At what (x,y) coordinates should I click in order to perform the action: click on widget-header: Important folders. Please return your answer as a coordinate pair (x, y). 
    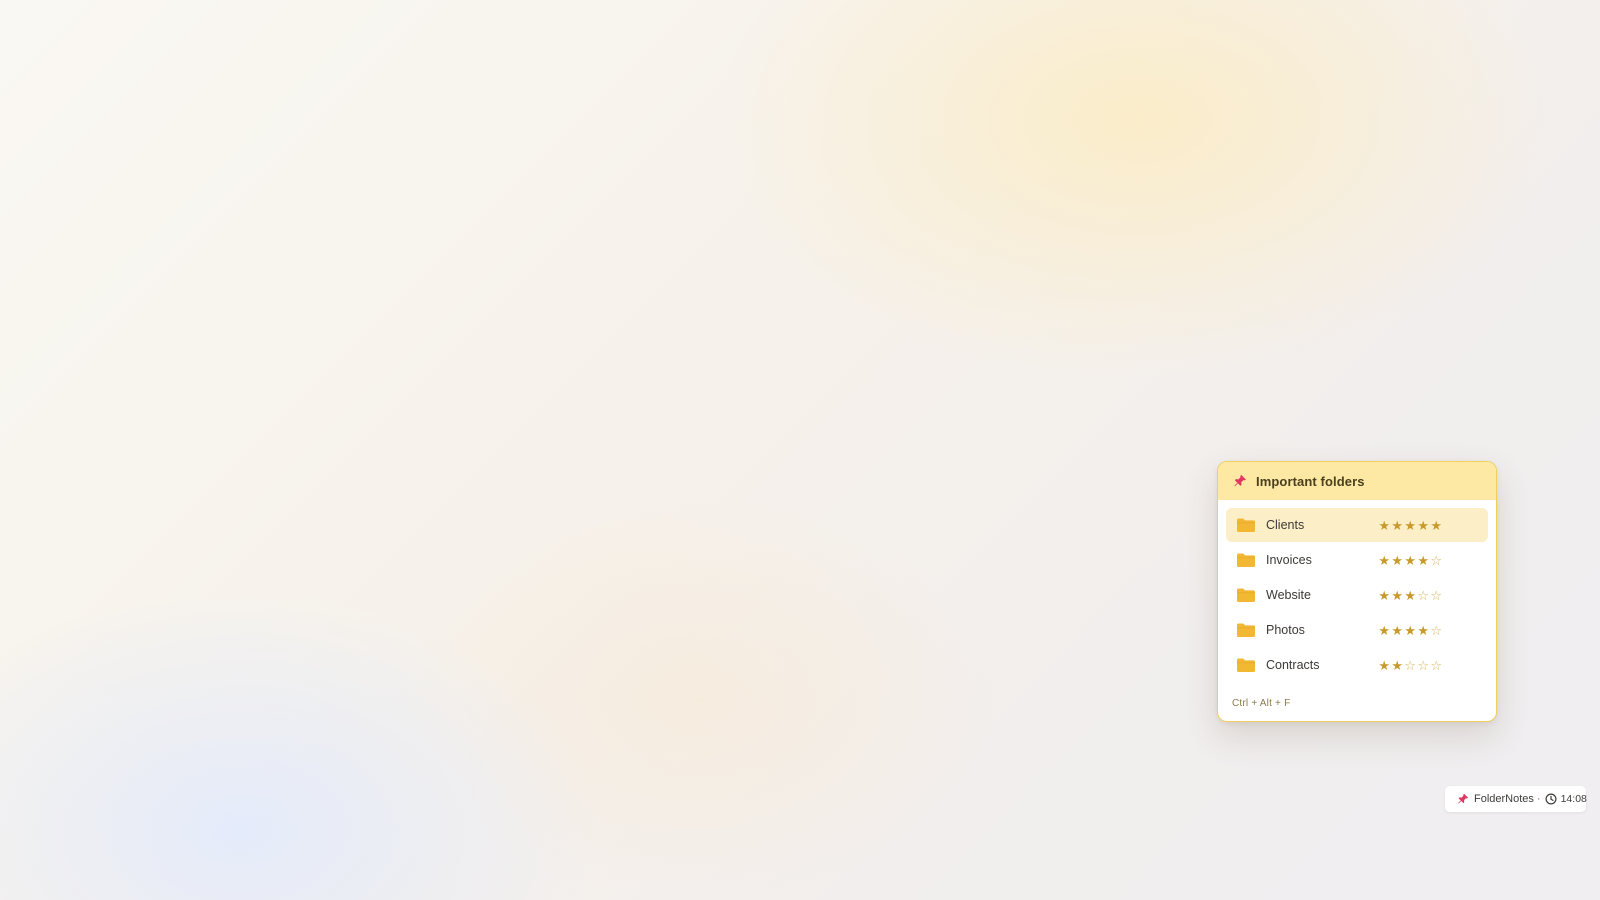
    Looking at the image, I should click on (1357, 481).